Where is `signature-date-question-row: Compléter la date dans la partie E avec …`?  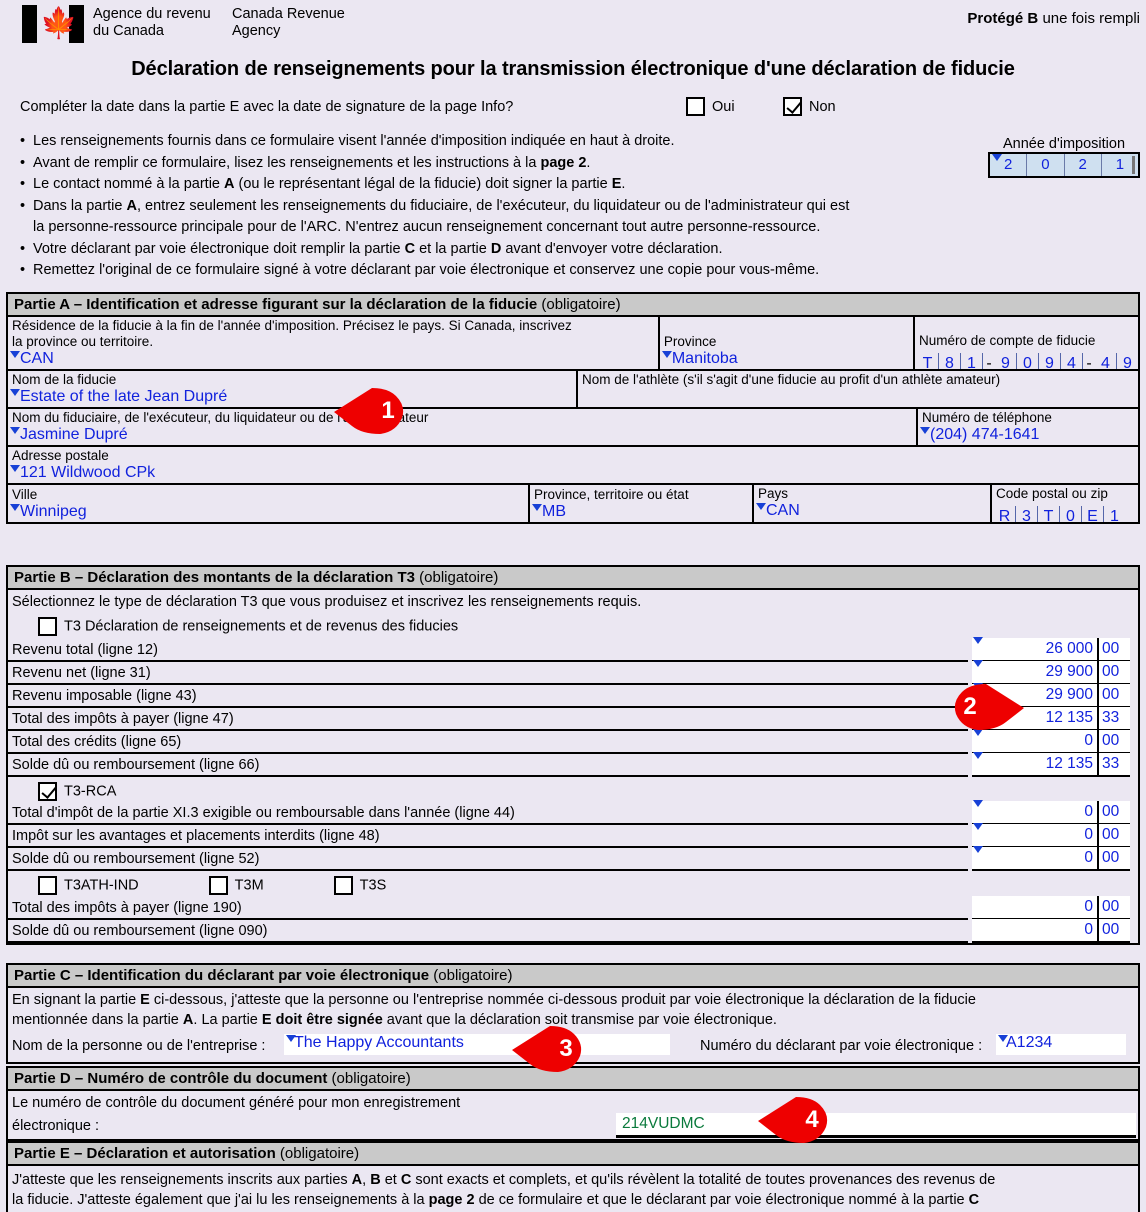 signature-date-question-row: Compléter la date dans la partie E avec … is located at coordinates (573, 110).